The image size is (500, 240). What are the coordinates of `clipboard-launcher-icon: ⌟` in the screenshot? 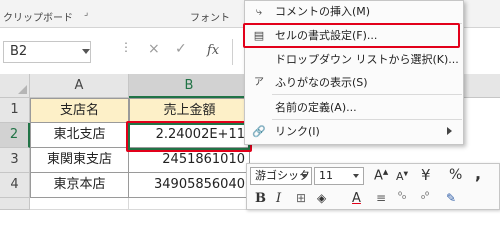 It's located at (86, 13).